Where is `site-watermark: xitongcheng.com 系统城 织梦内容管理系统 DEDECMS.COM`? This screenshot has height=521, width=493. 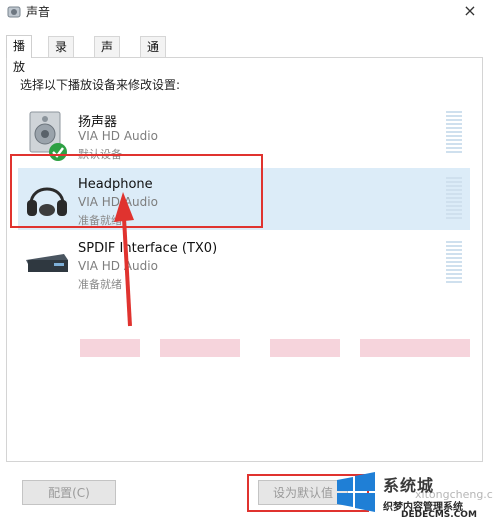 site-watermark: xitongcheng.com 系统城 织梦内容管理系统 DEDECMS.COM is located at coordinates (399, 493).